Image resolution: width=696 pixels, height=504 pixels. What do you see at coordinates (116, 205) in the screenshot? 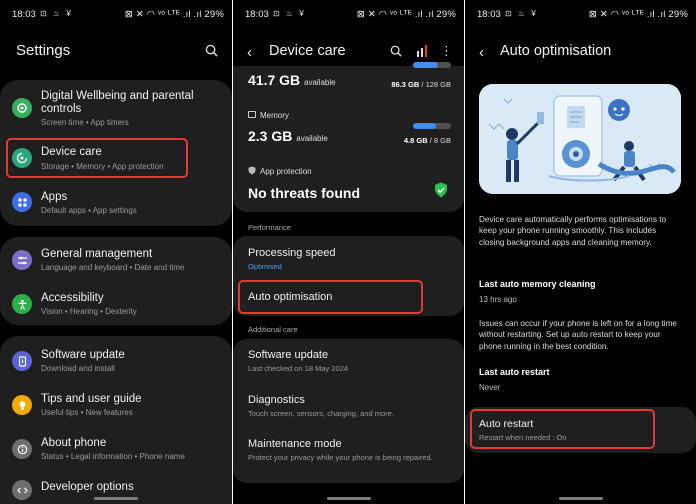
I see `settings-item-apps: Apps Default apps • App settings` at bounding box center [116, 205].